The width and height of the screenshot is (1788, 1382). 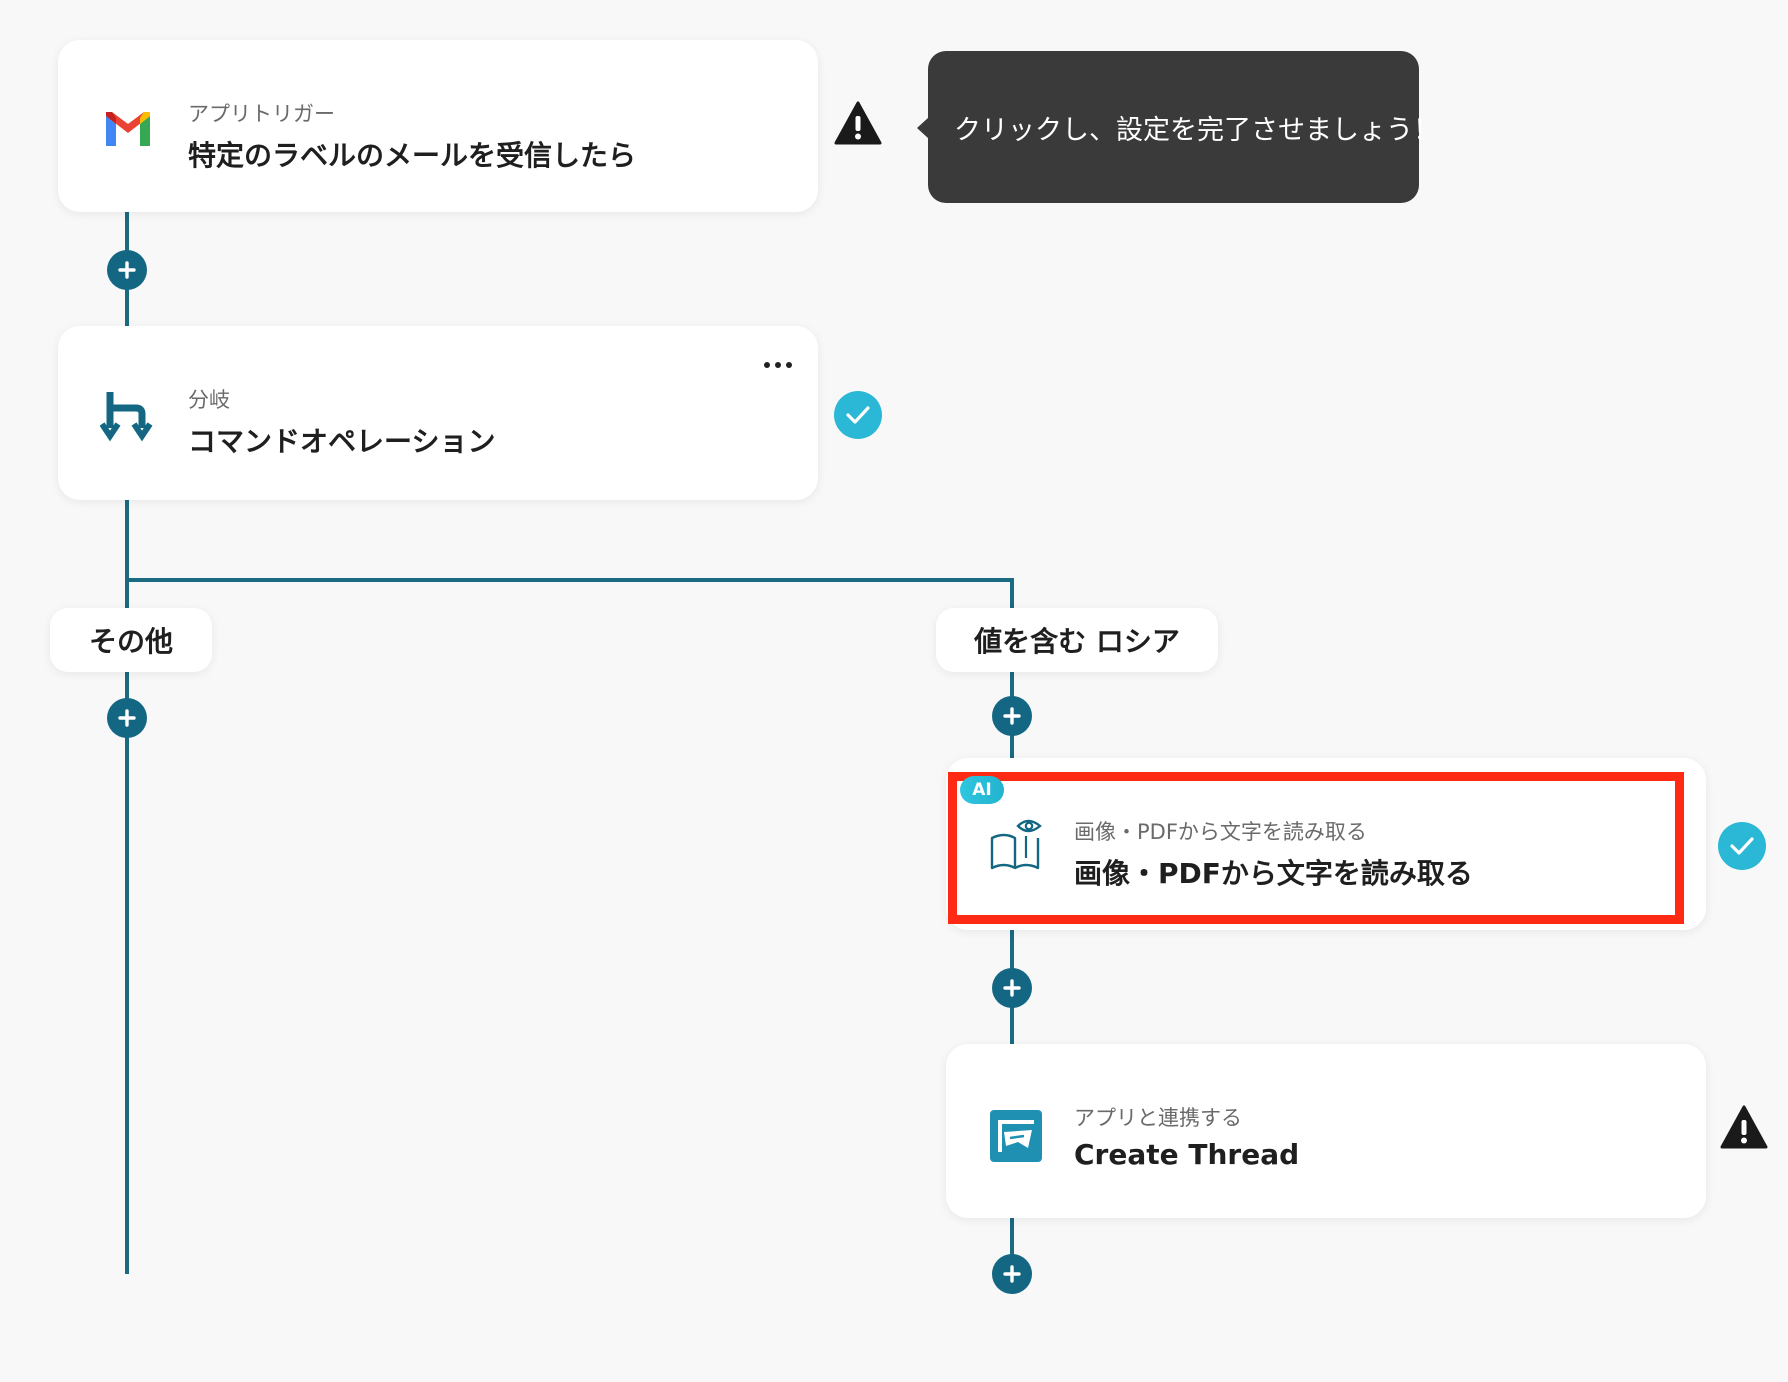 What do you see at coordinates (982, 790) in the screenshot?
I see `ai-badge: AI` at bounding box center [982, 790].